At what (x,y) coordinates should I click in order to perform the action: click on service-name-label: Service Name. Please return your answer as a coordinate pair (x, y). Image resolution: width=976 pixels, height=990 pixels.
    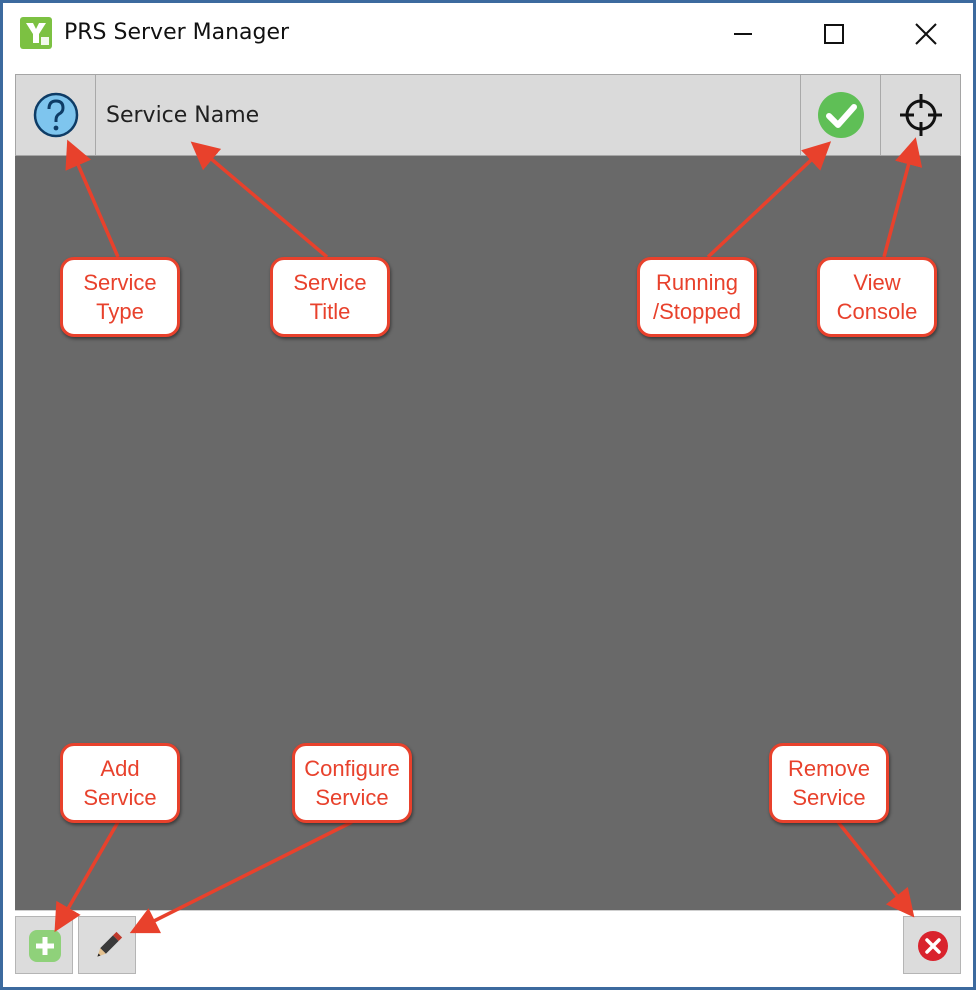
    Looking at the image, I should click on (183, 115).